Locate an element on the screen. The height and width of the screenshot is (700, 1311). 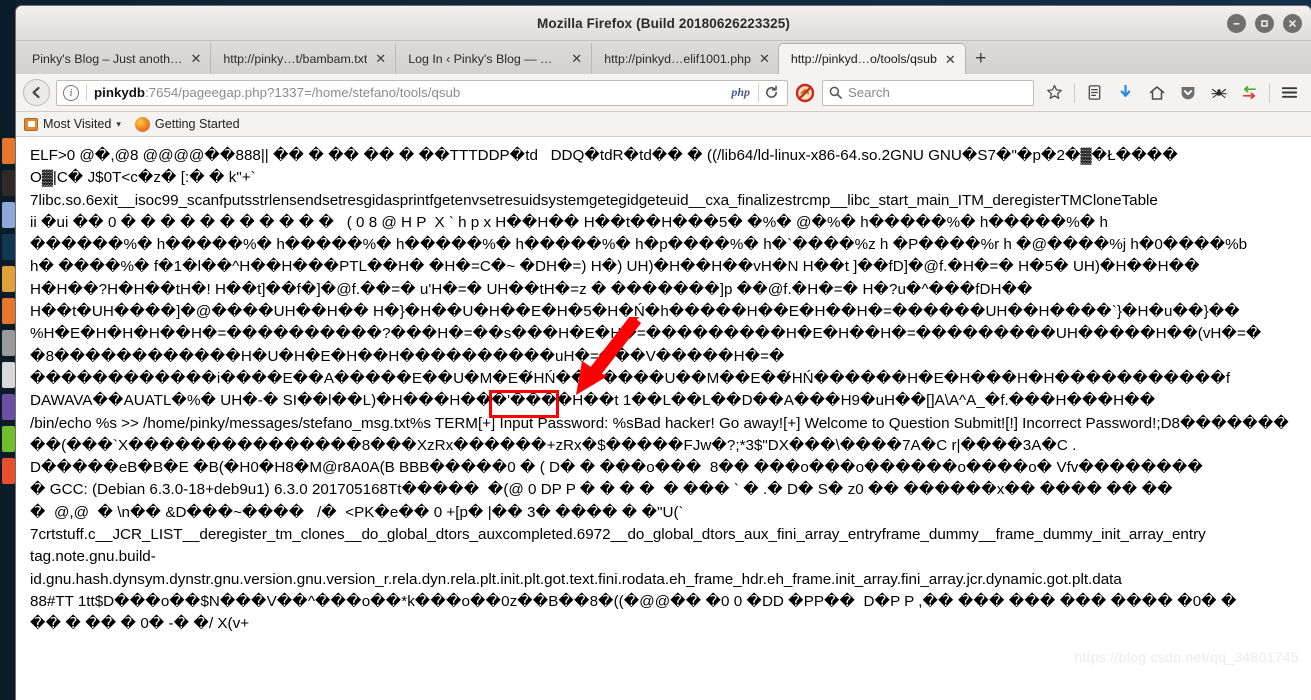
bookmark-most-visited: Most Visited ▾ is located at coordinates (72, 124).